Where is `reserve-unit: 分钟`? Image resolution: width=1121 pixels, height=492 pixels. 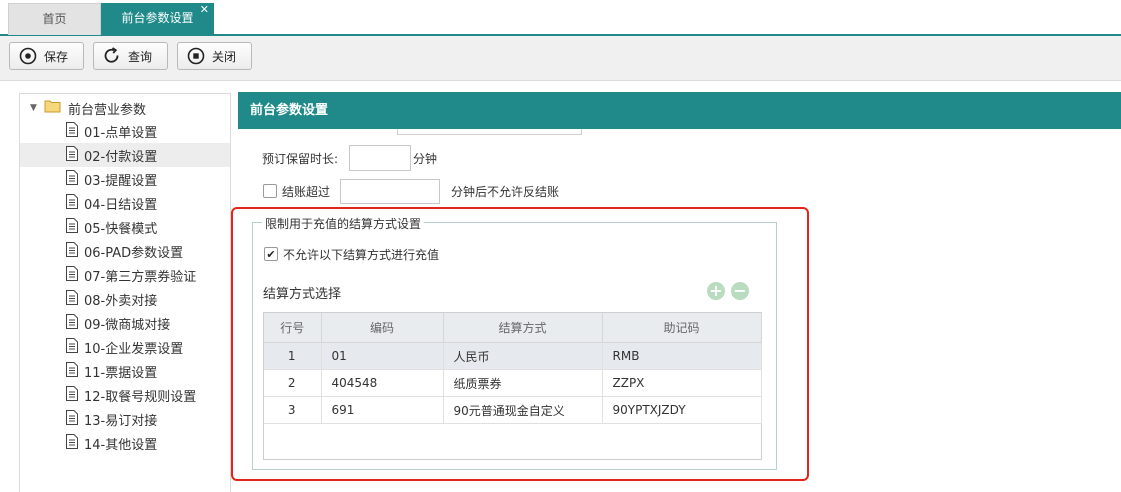 reserve-unit: 分钟 is located at coordinates (425, 159).